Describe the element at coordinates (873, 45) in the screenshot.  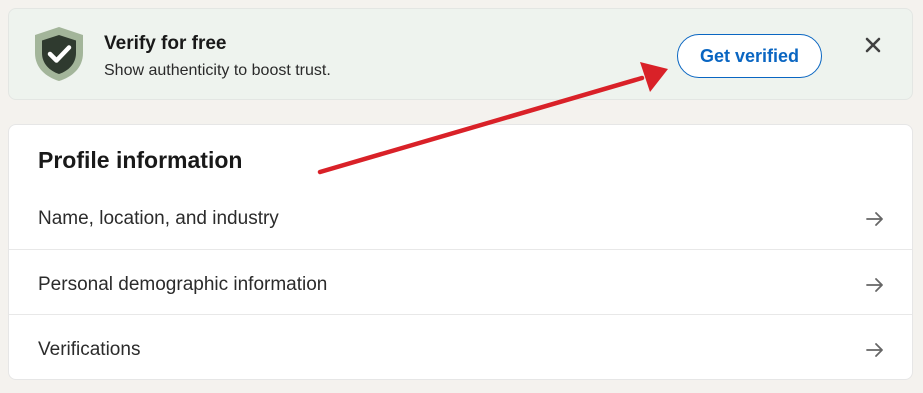
I see `close-icon` at that location.